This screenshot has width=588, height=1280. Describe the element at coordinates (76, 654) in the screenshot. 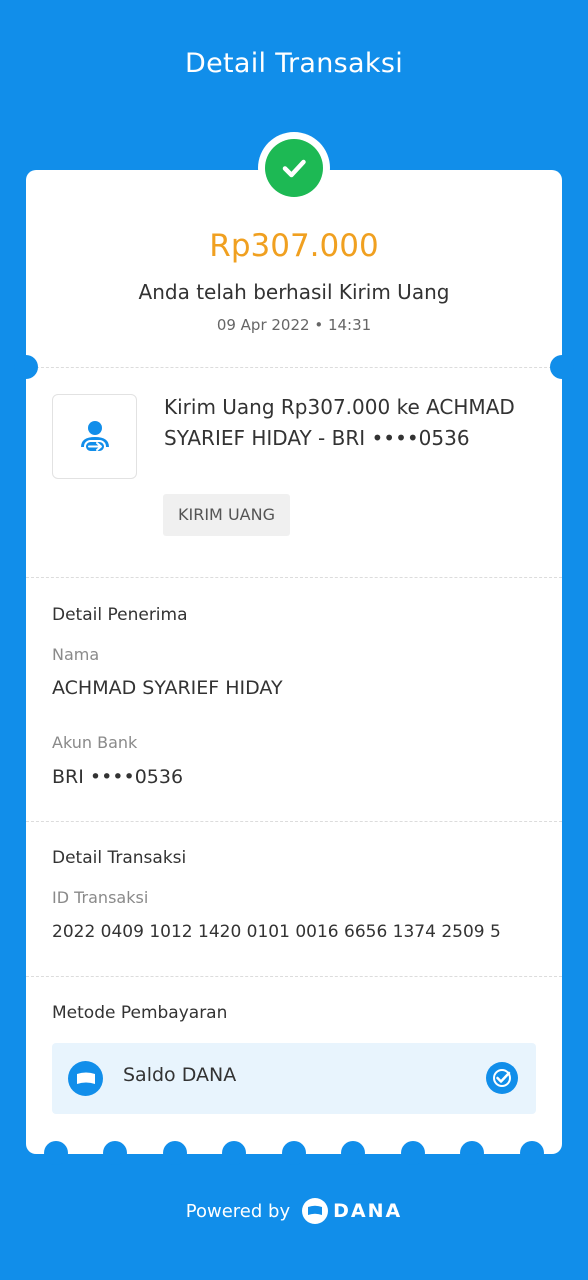

I see `recipient-name-label: Nama` at that location.